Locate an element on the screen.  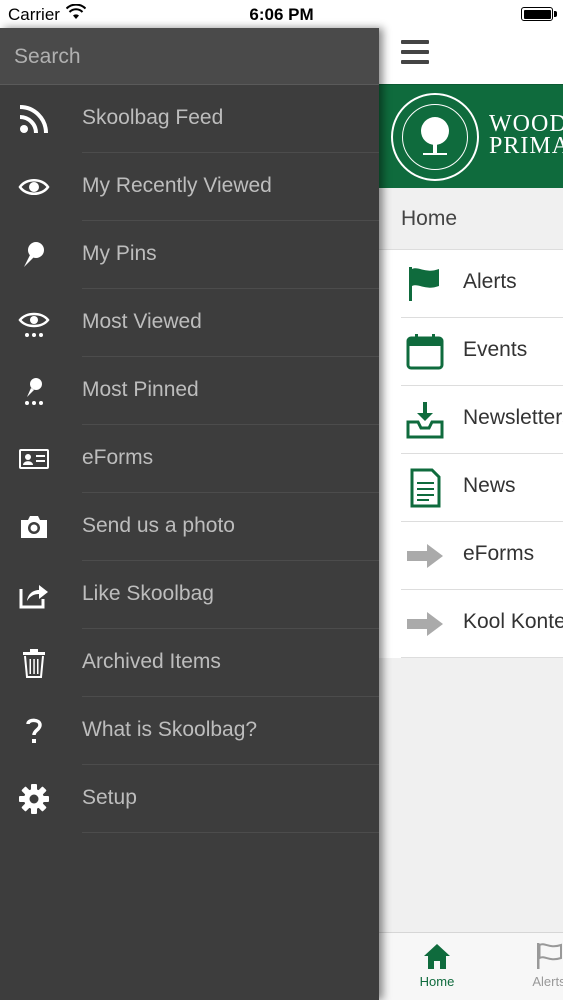
home-icon is located at coordinates (437, 956).